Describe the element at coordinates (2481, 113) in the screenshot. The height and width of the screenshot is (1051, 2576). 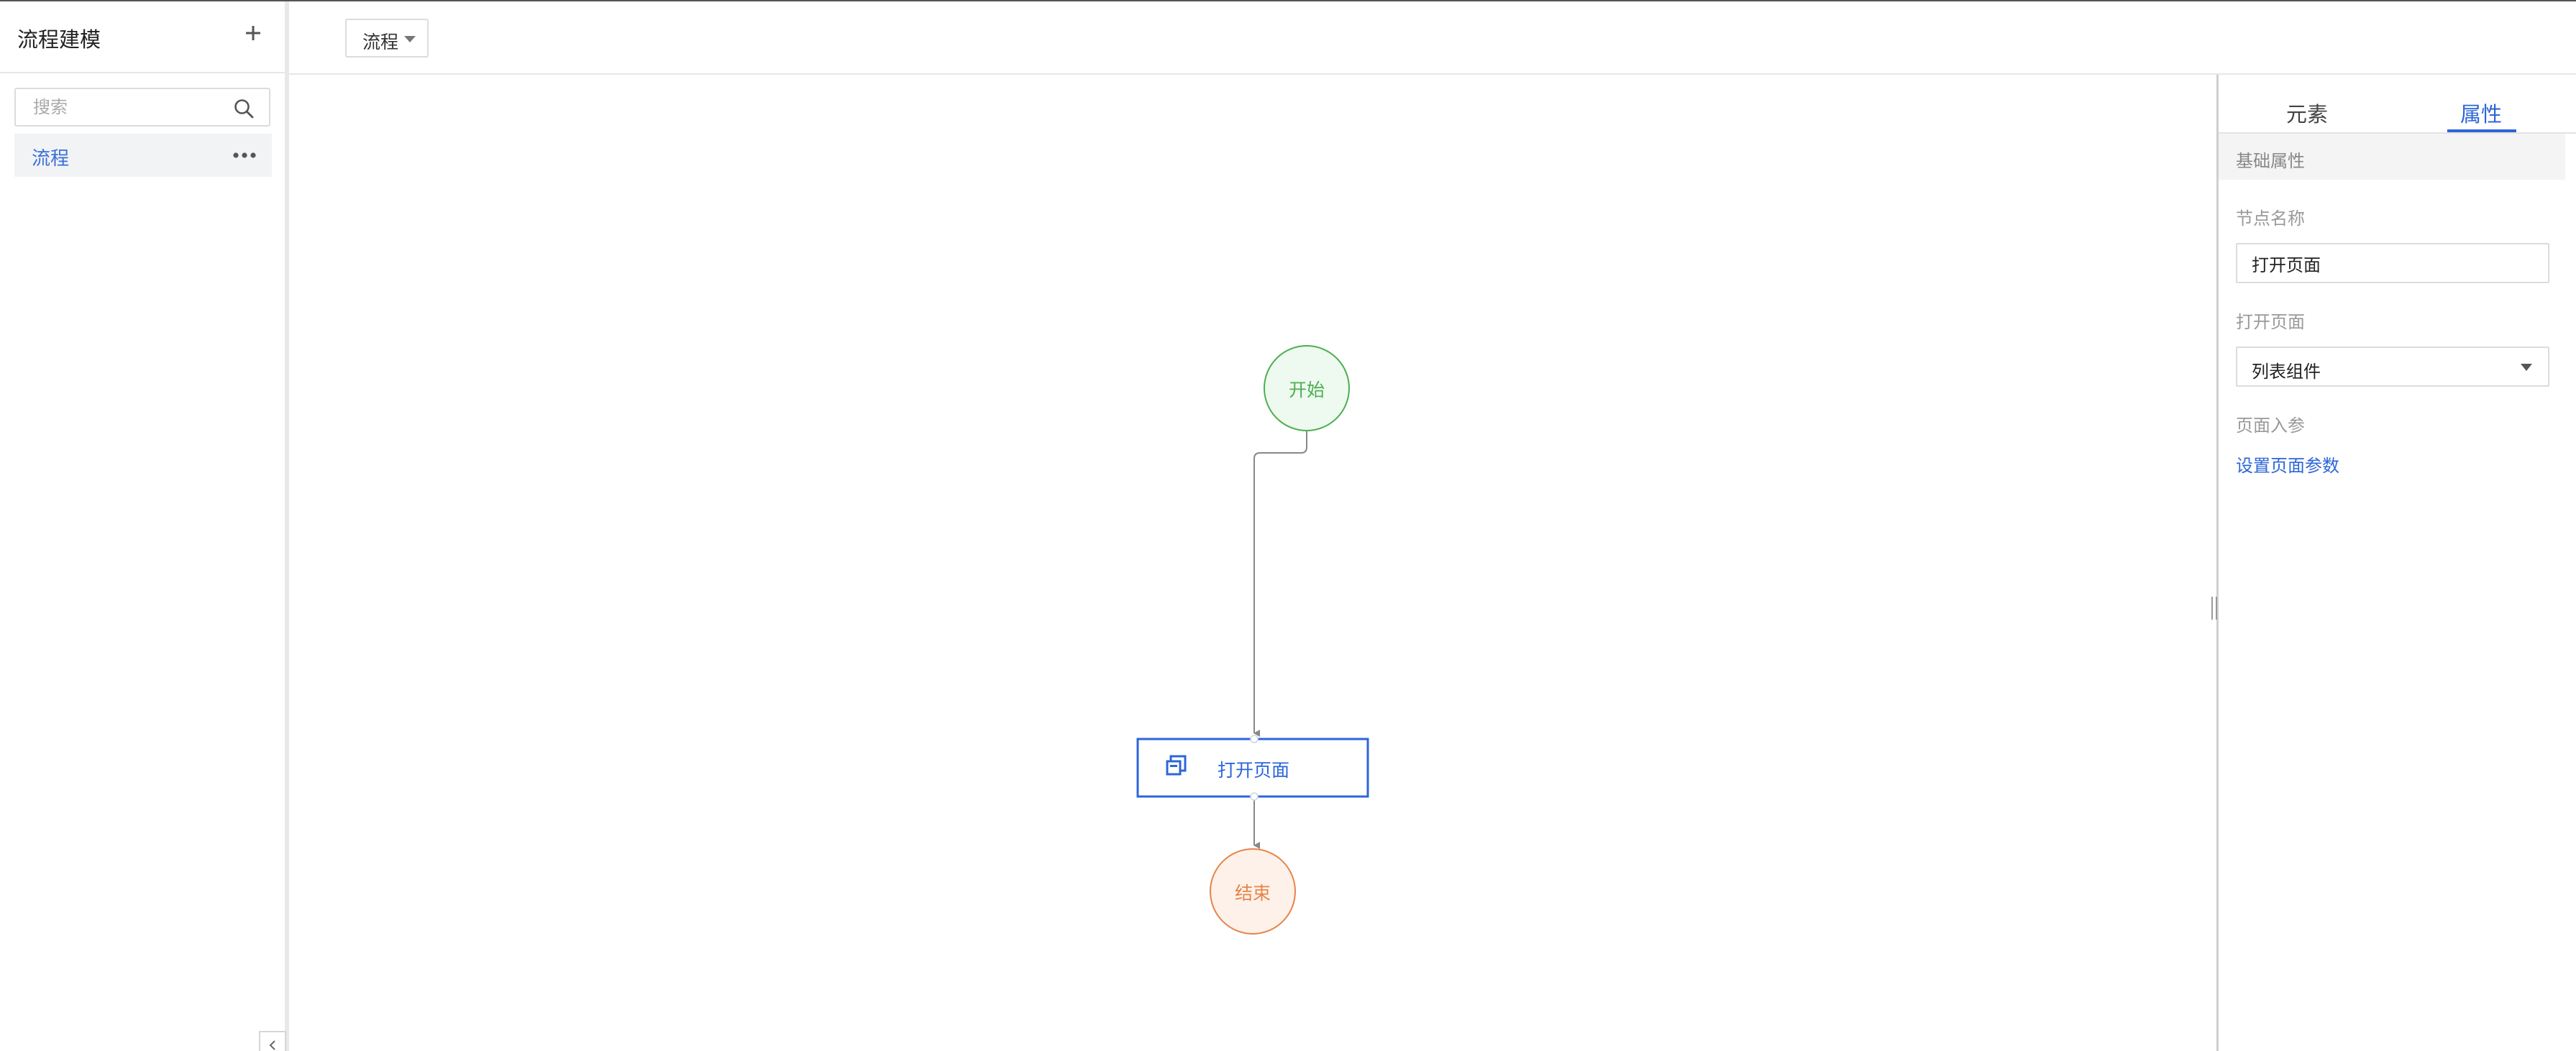
I see `tab-properties: 属性` at that location.